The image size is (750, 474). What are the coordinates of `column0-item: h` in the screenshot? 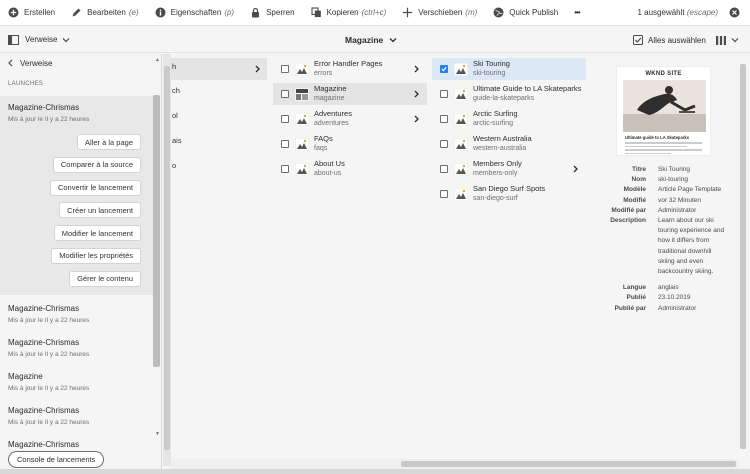 It's located at (174, 66).